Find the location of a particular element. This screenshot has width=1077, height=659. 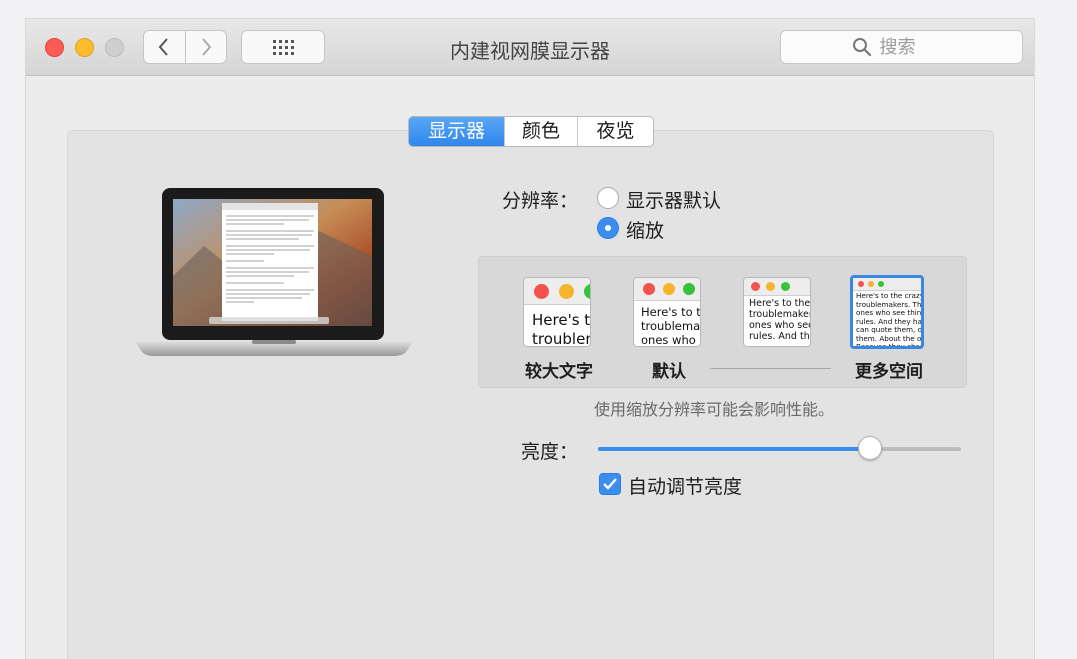

tab-bar: 显示器 颜色 夜览 is located at coordinates (531, 131).